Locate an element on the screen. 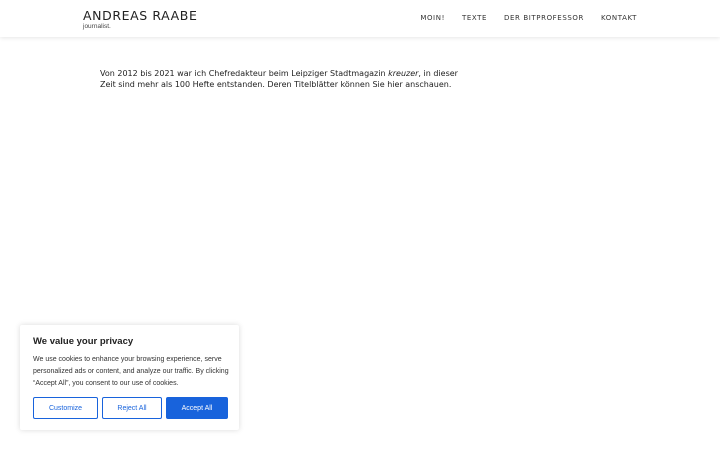 The height and width of the screenshot is (450, 720). customize-button: Customize is located at coordinates (65, 408).